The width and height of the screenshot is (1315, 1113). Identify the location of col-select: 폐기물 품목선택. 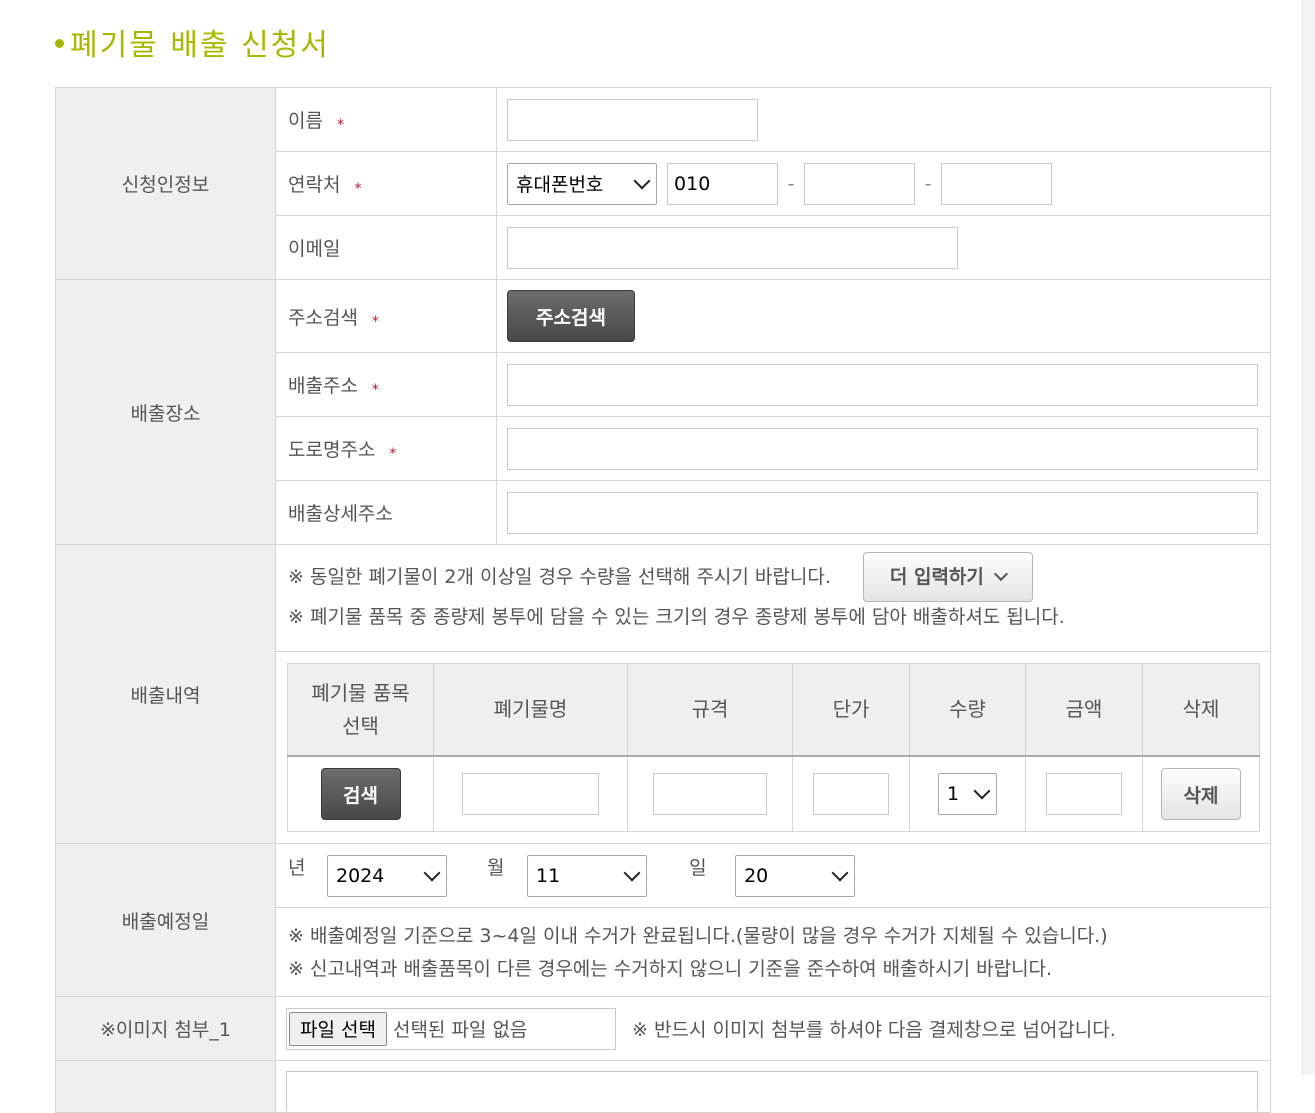
(360, 710).